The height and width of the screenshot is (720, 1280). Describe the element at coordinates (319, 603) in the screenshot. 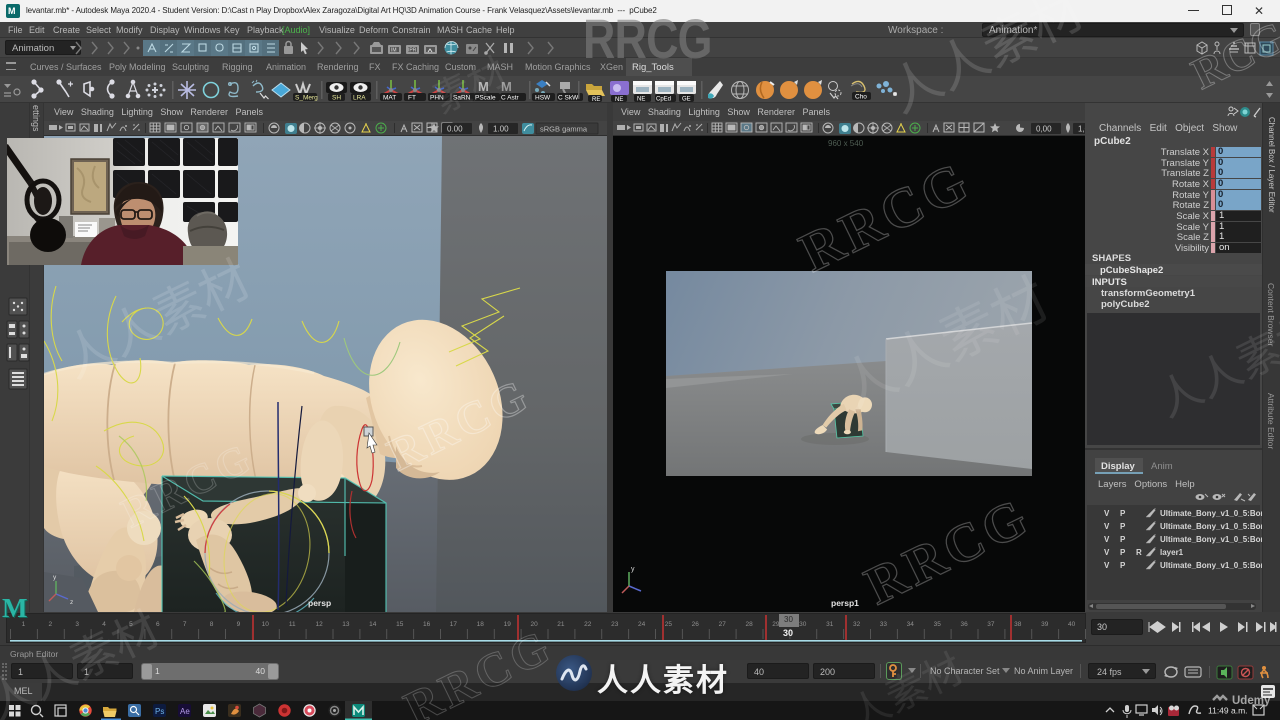

I see `svg-text: persp` at that location.